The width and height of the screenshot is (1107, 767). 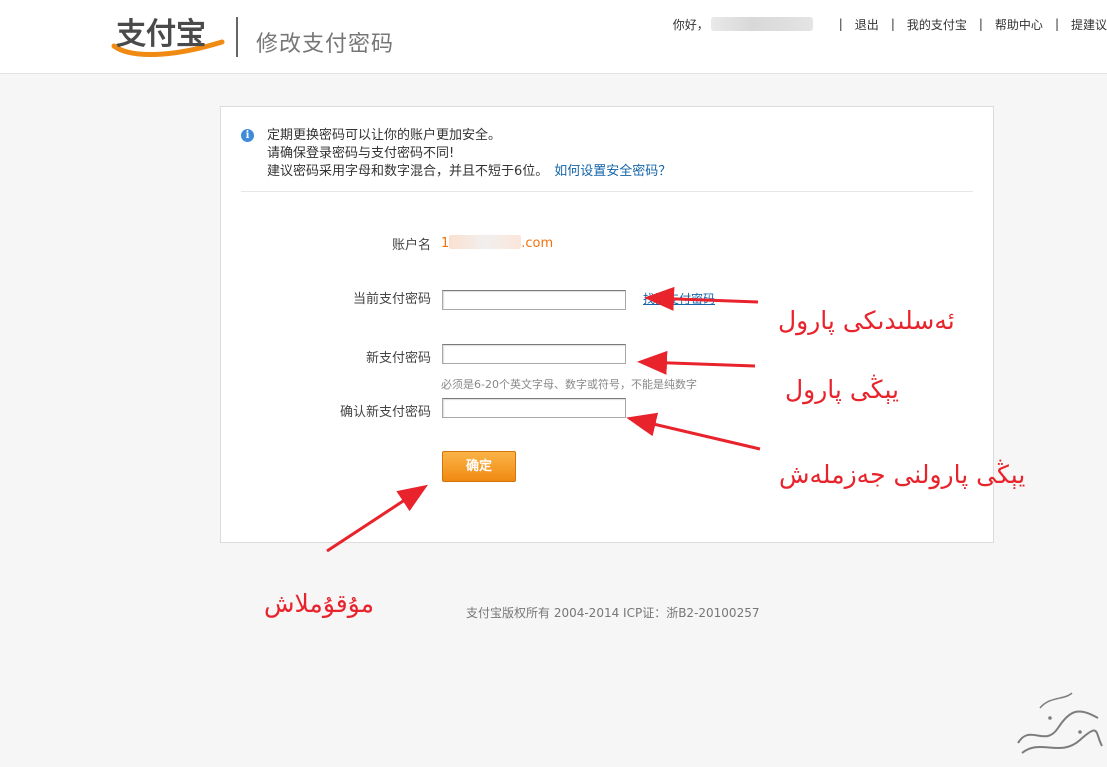 What do you see at coordinates (391, 299) in the screenshot?
I see `current-password-label: 当前支付密码` at bounding box center [391, 299].